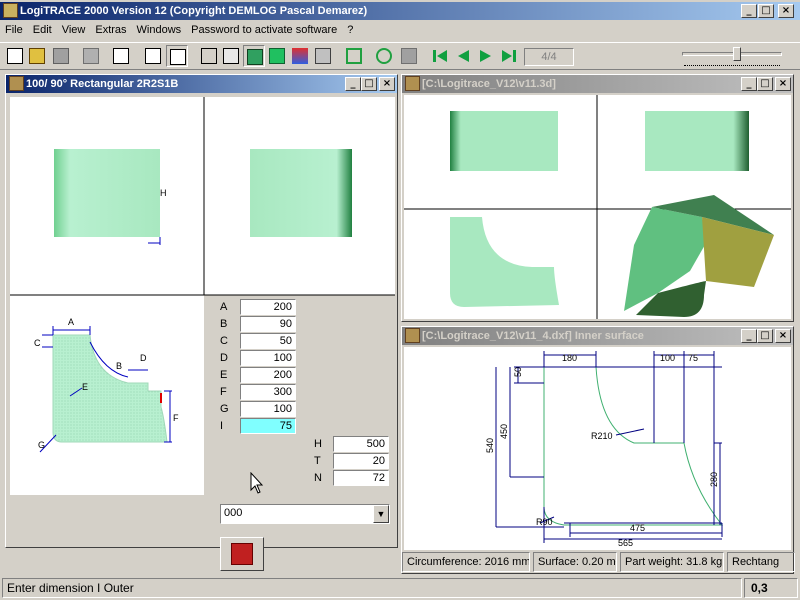 Image resolution: width=800 pixels, height=600 pixels. I want to click on info-circumference: Circumference: 2016 mm, so click(466, 562).